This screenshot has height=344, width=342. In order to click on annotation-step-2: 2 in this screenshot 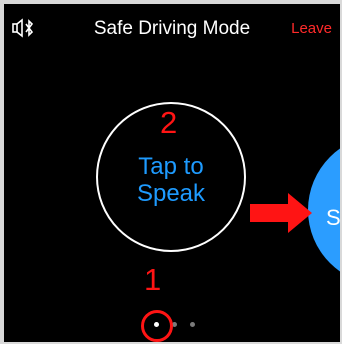, I will do `click(169, 122)`.